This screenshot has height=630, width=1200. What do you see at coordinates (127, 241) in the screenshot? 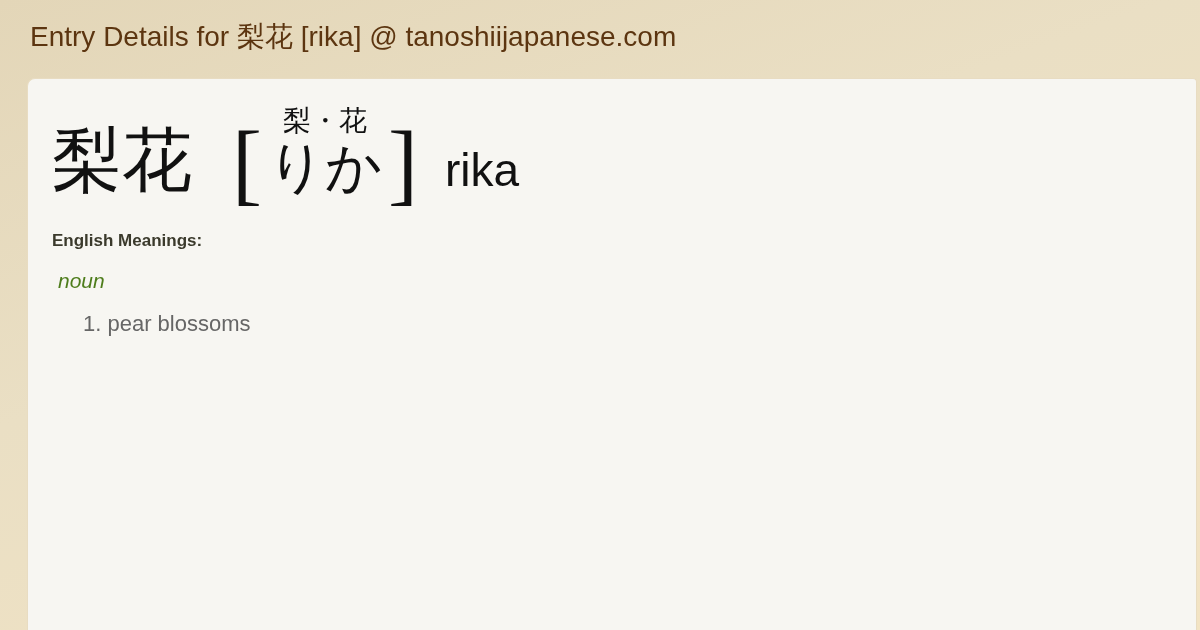
I see `meanings-heading: English Meanings:` at bounding box center [127, 241].